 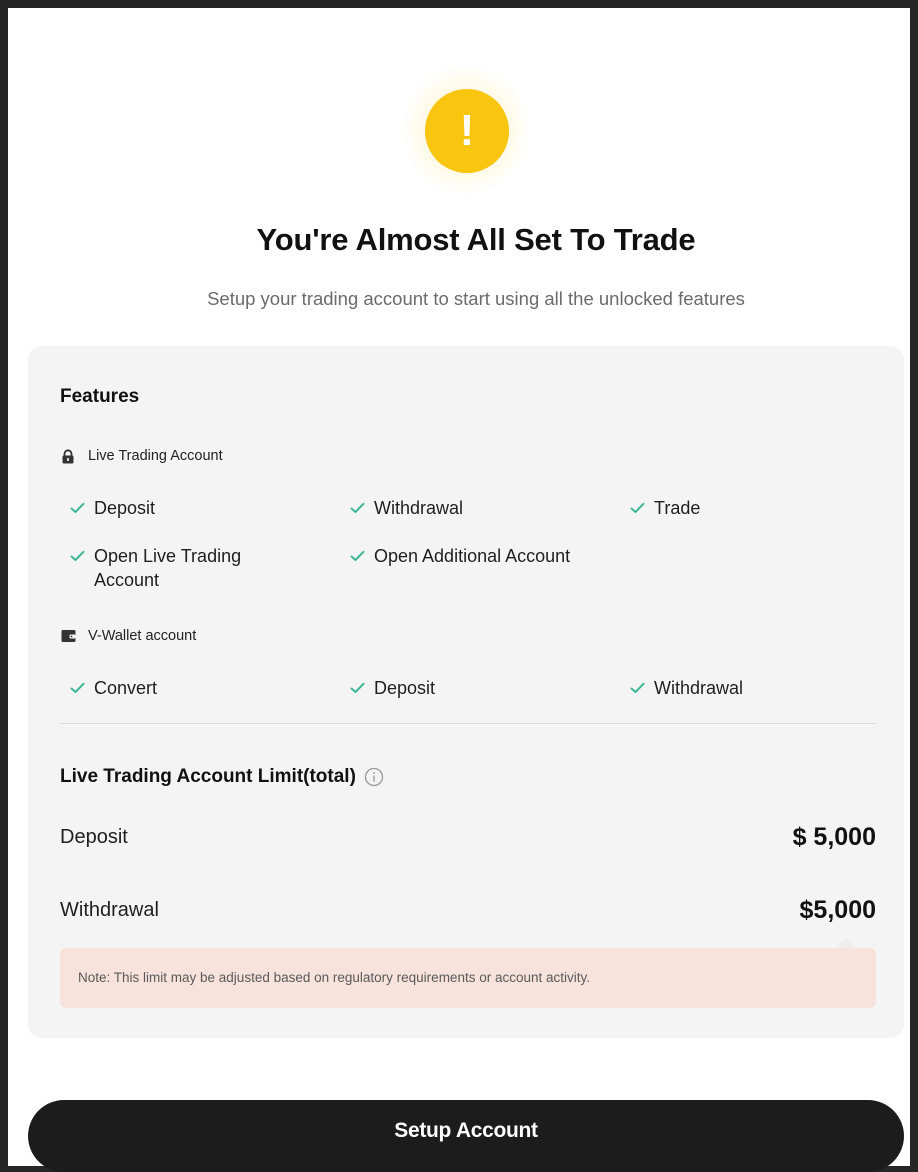 I want to click on group-live-trading: Live Trading Account, so click(x=141, y=456).